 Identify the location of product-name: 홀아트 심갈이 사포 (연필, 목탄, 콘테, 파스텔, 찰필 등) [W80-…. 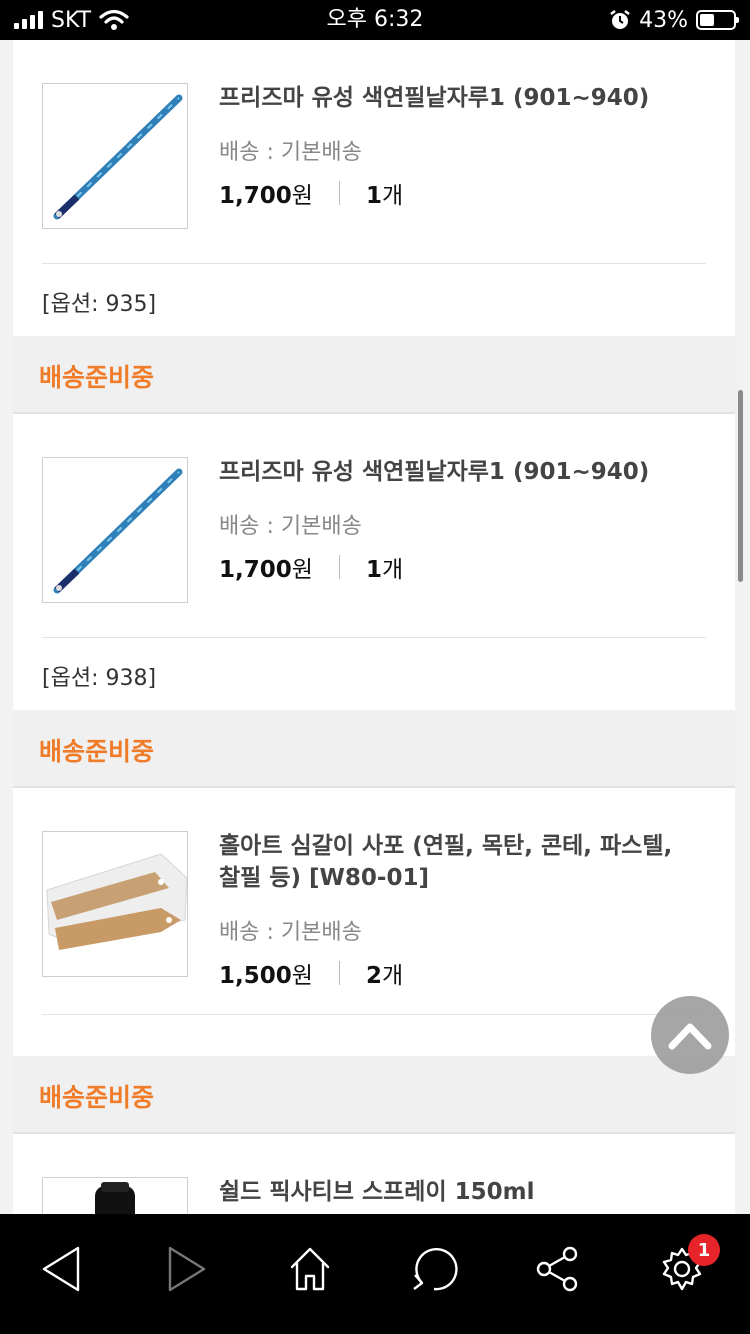
(464, 862).